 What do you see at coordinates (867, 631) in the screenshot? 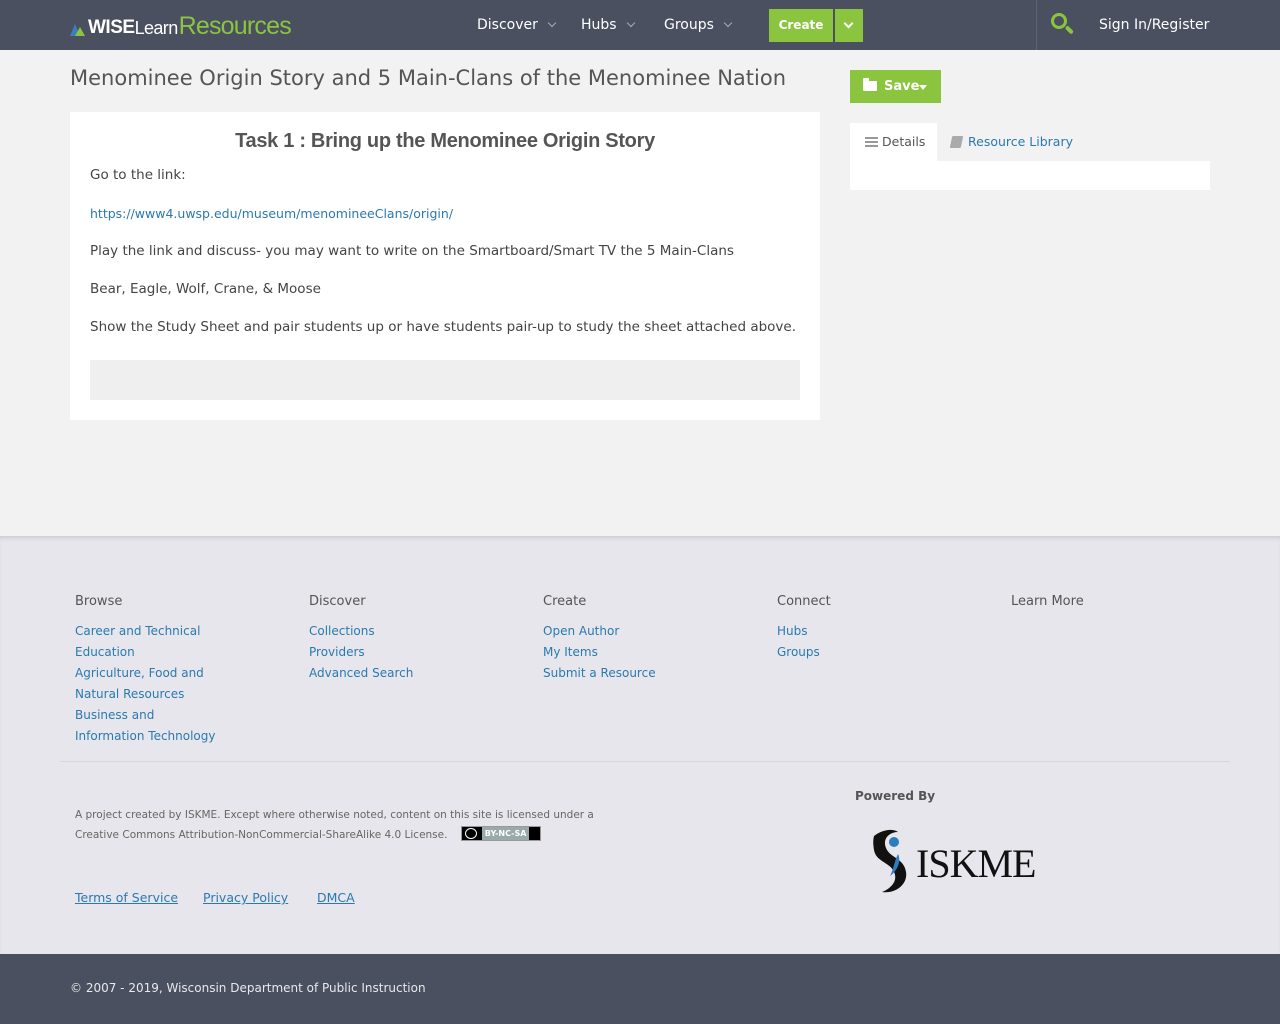
I see `footer-link-hubs: Hubs` at bounding box center [867, 631].